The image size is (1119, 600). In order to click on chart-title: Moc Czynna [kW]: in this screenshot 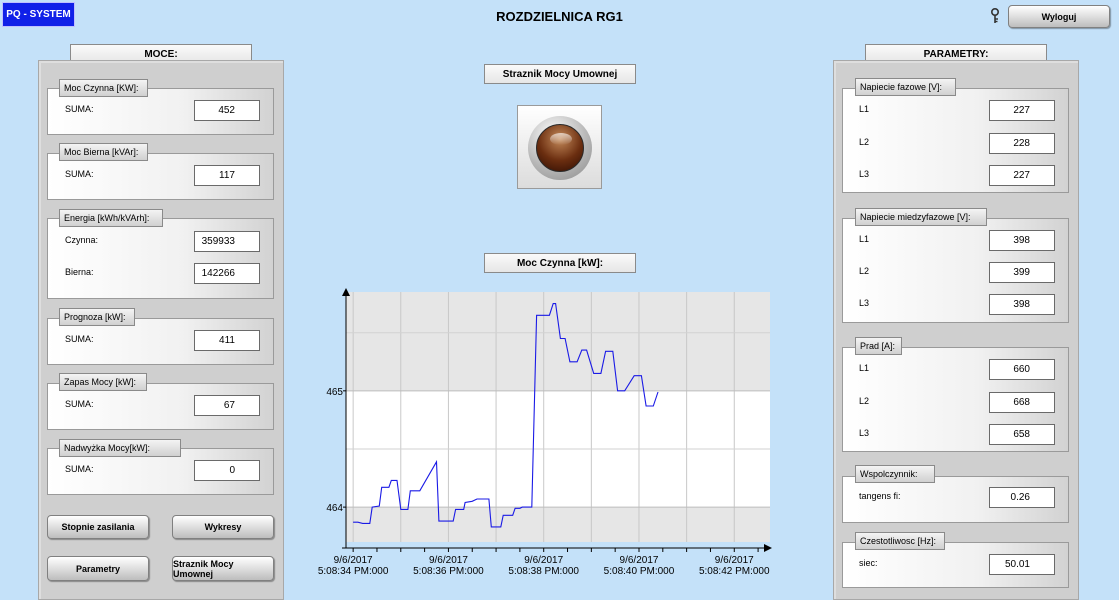, I will do `click(560, 263)`.